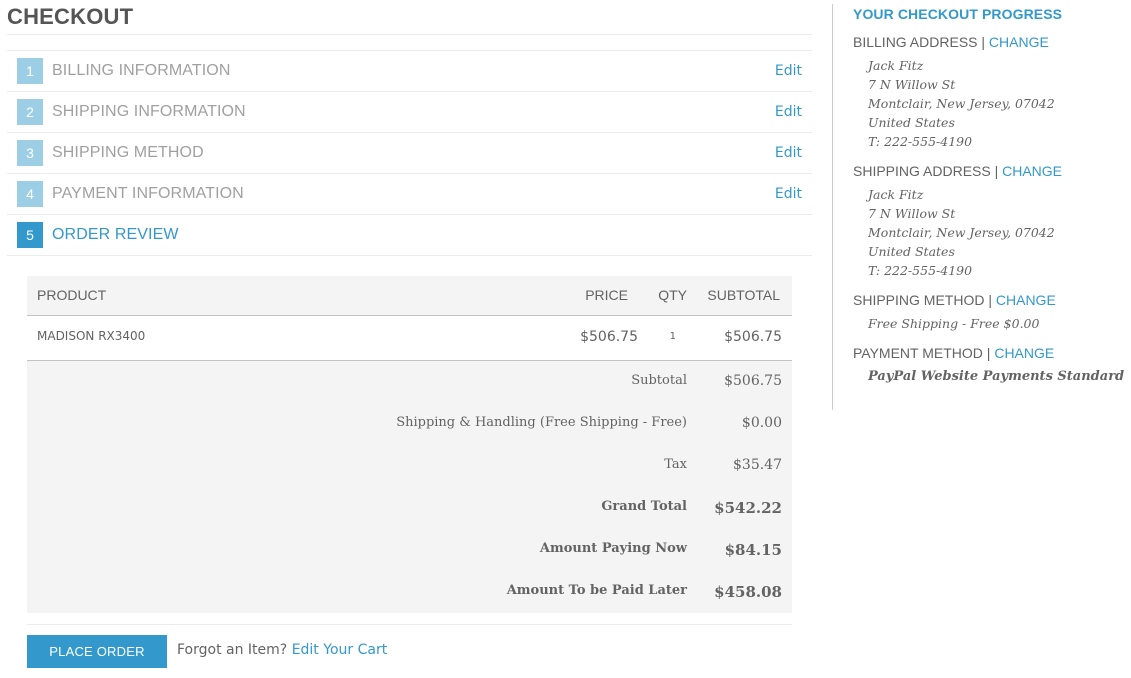 Image resolution: width=1131 pixels, height=678 pixels. I want to click on step-number: 1, so click(30, 71).